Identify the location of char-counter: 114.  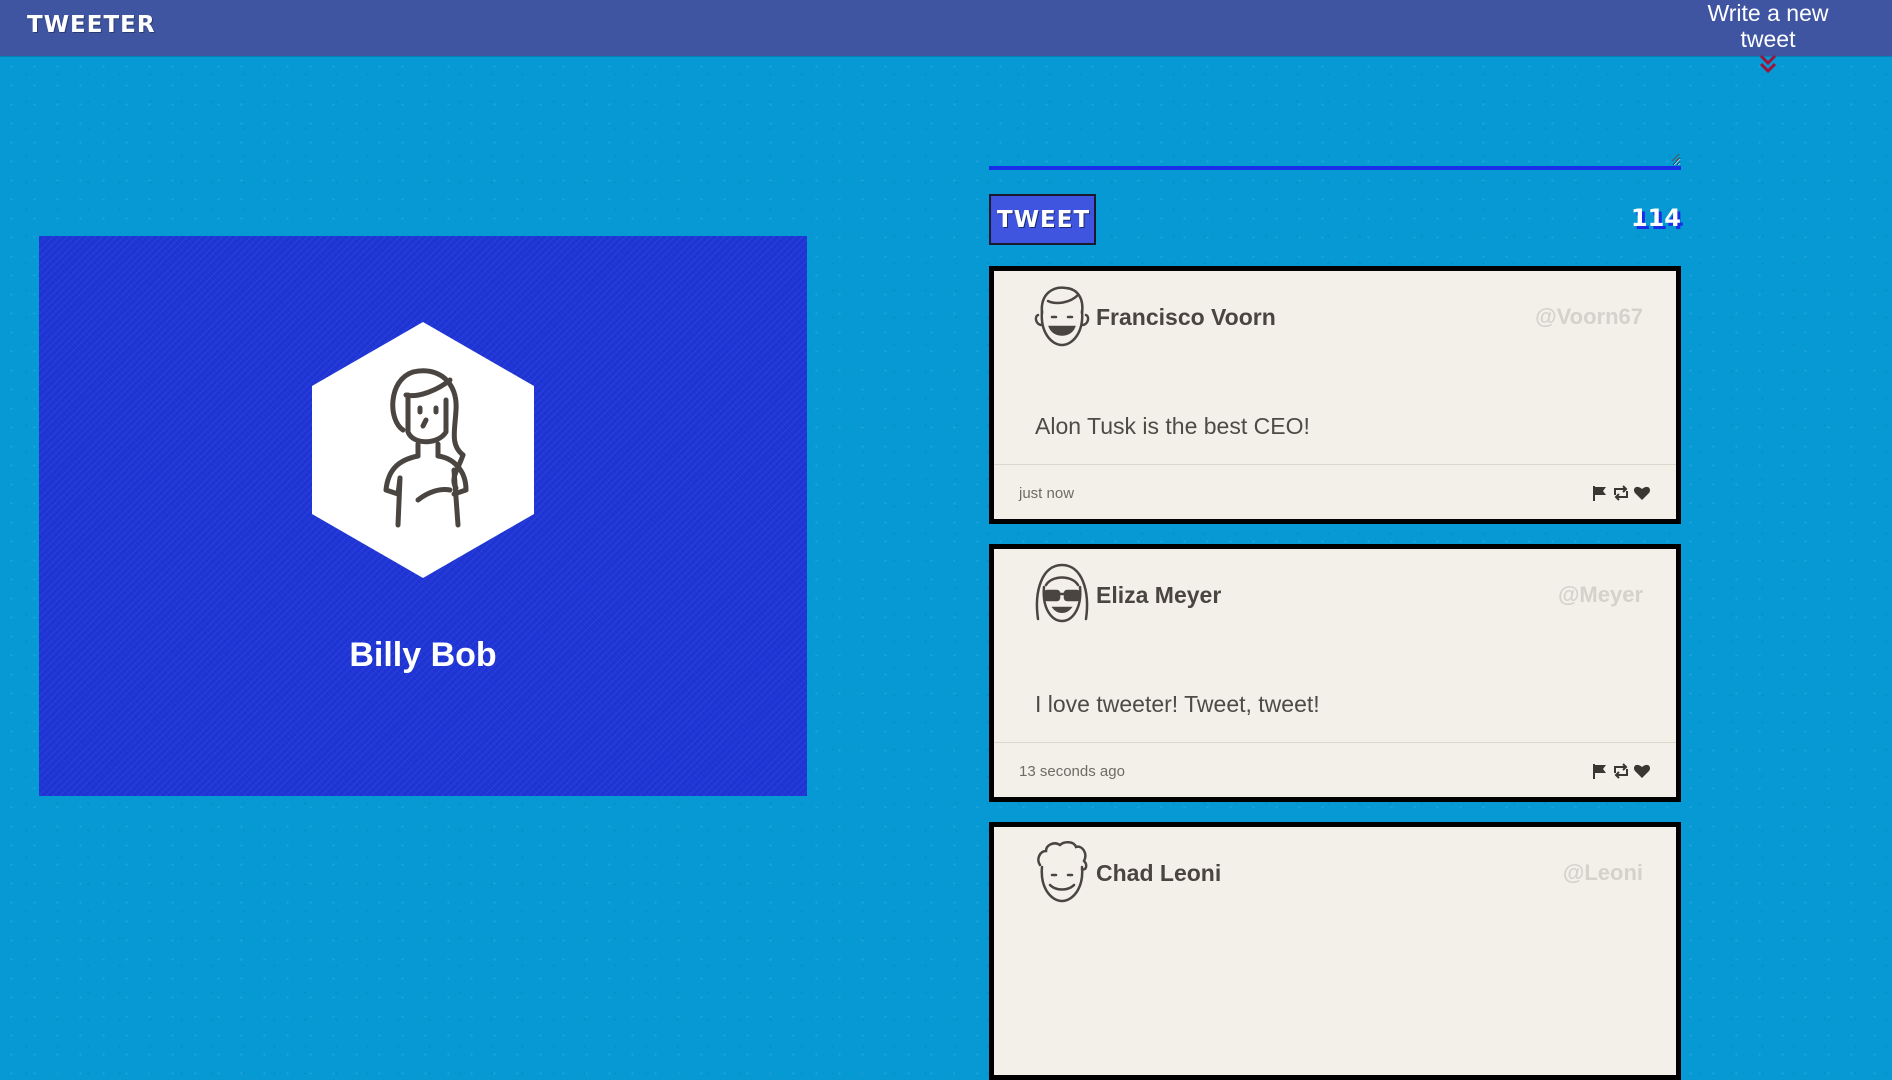
(1655, 218).